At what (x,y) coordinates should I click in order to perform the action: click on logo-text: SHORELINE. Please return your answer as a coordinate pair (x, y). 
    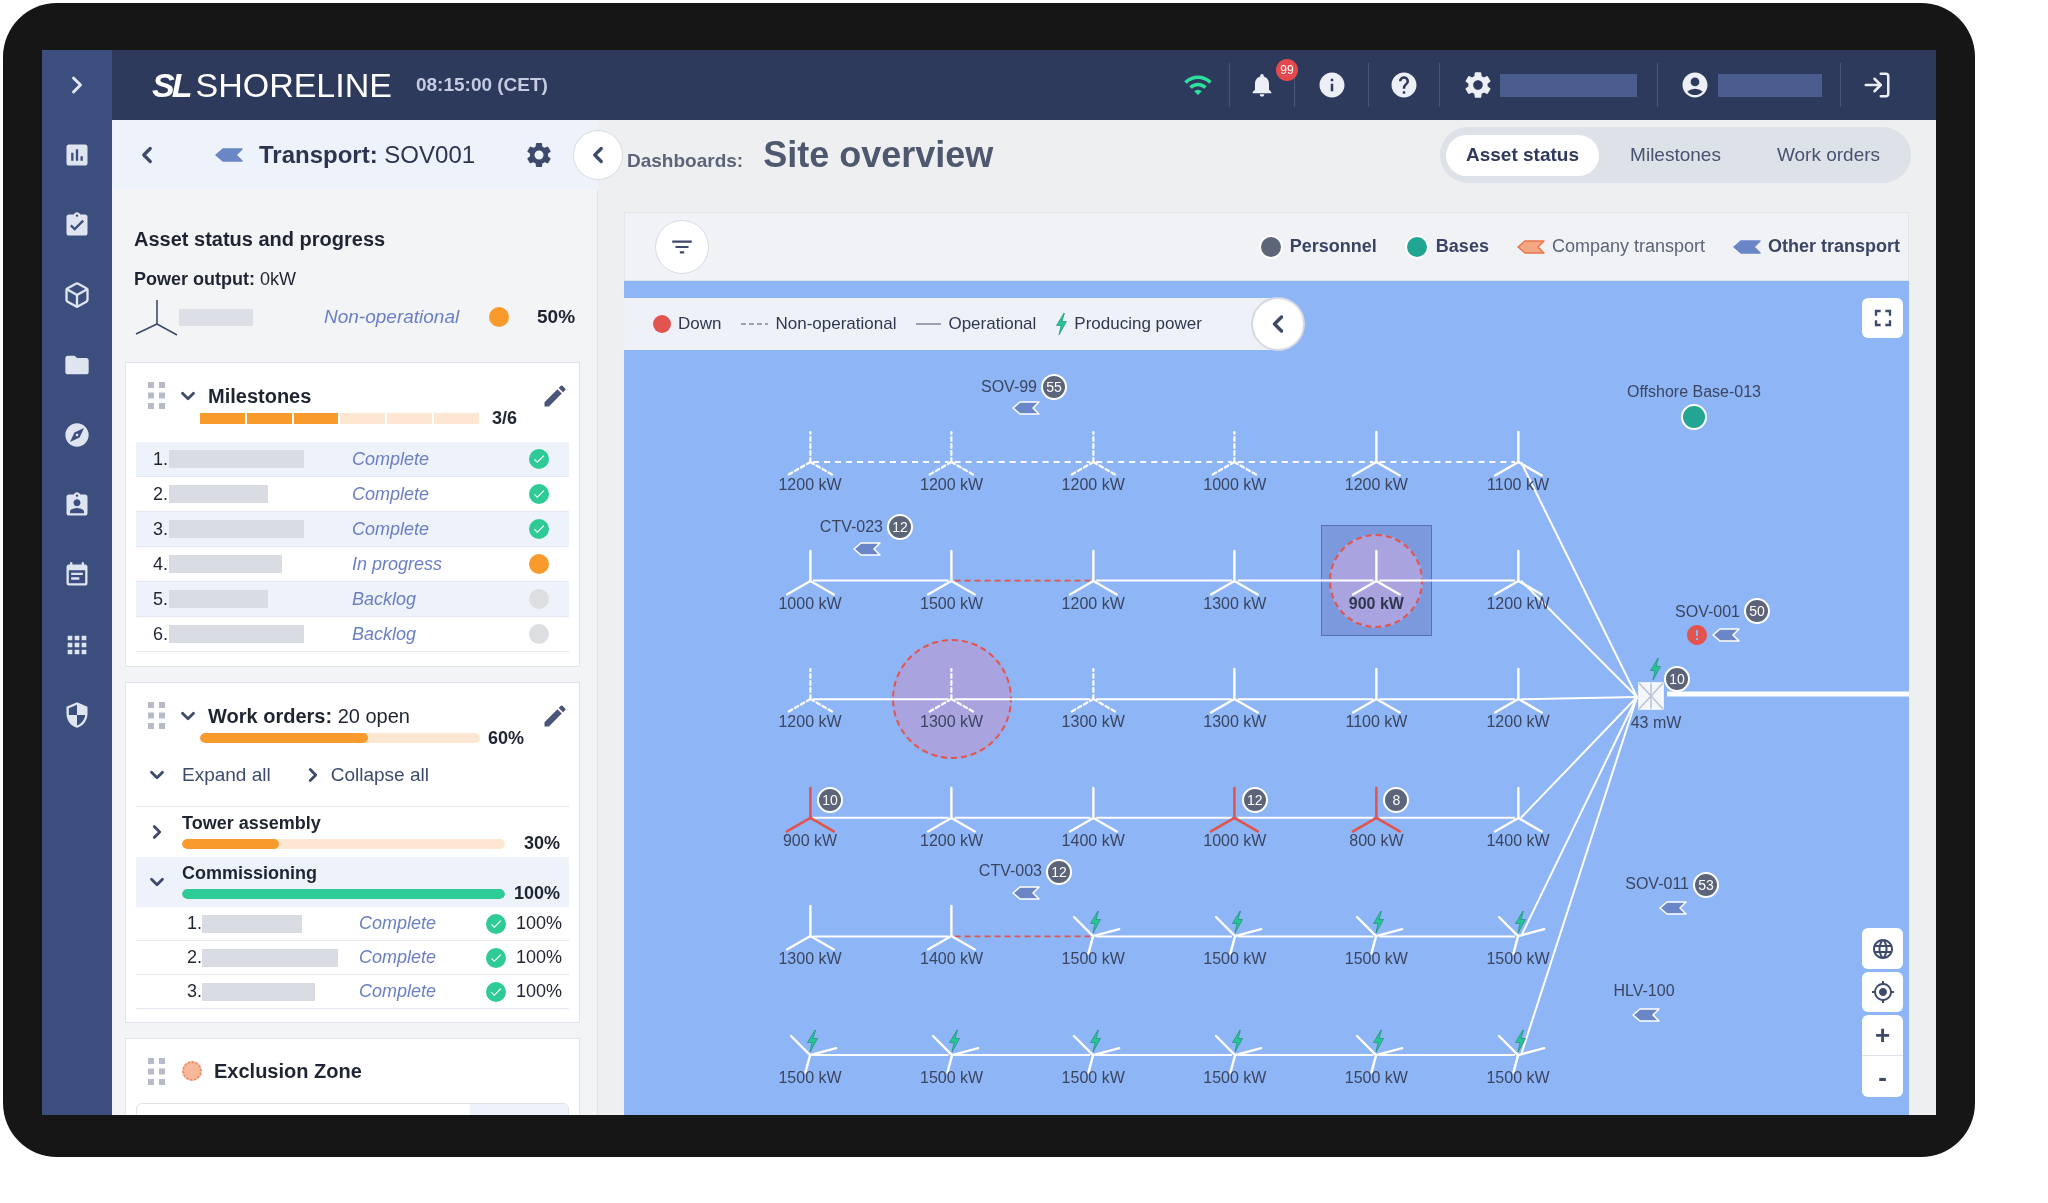
    Looking at the image, I should click on (293, 85).